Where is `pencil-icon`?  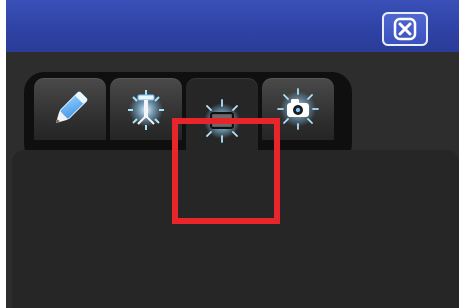 pencil-icon is located at coordinates (71, 107).